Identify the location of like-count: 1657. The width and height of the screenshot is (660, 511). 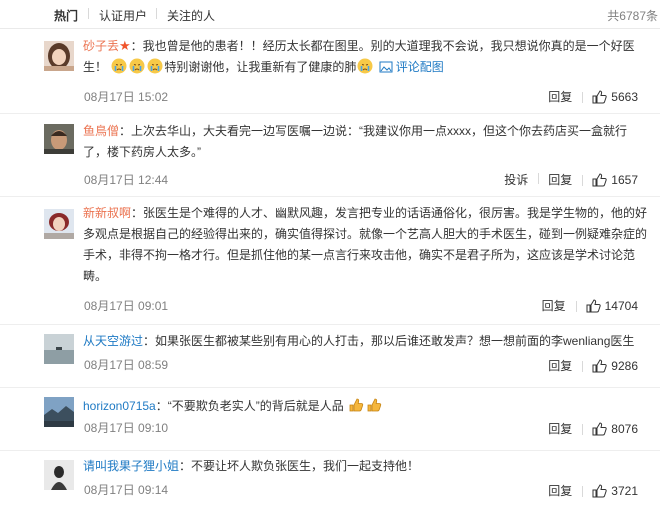
(624, 179).